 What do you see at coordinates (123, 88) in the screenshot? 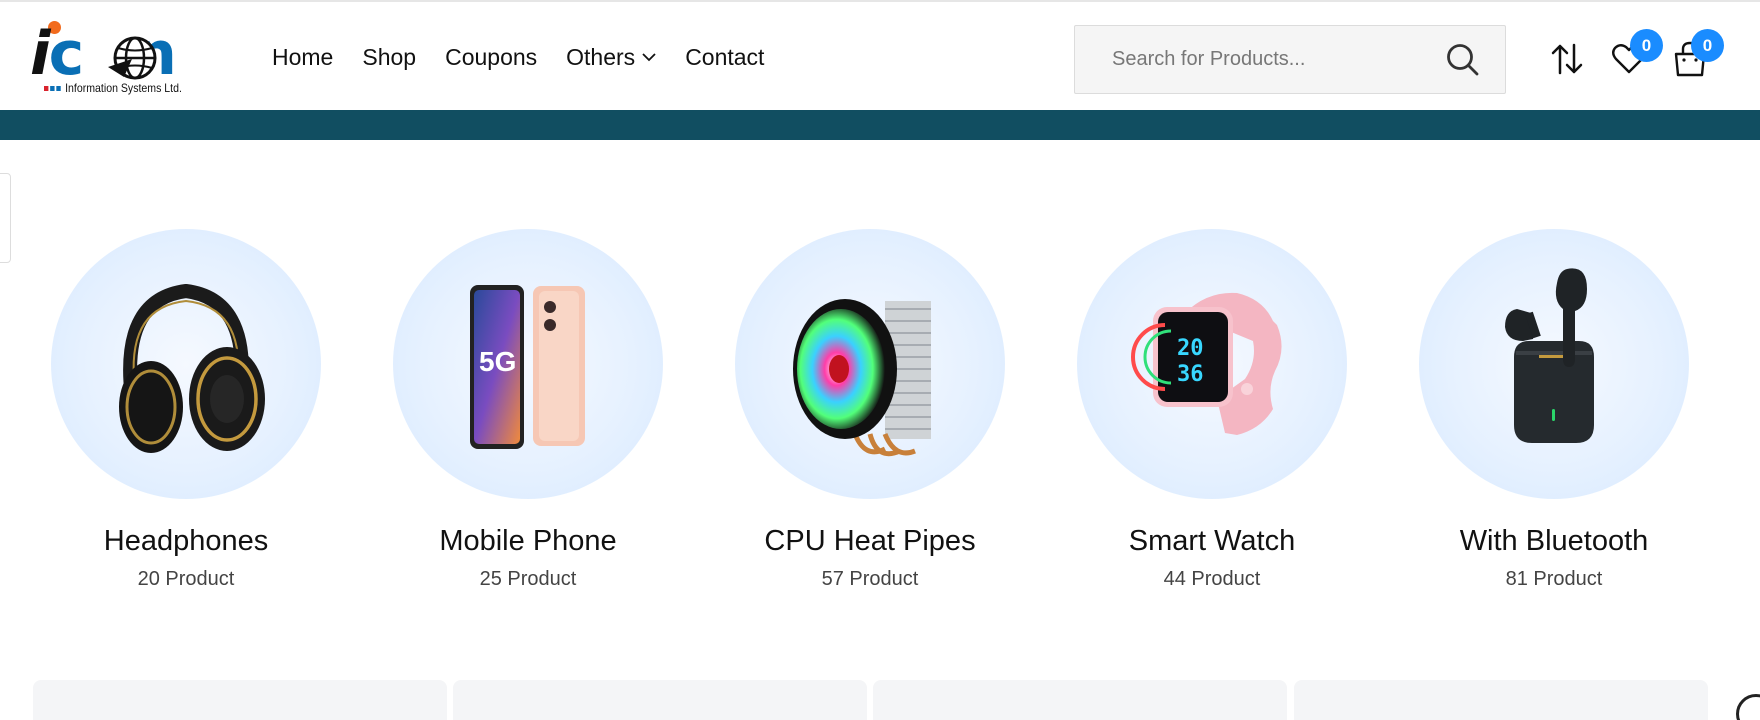
I see `logo-tagline-text: Information Systems Ltd.` at bounding box center [123, 88].